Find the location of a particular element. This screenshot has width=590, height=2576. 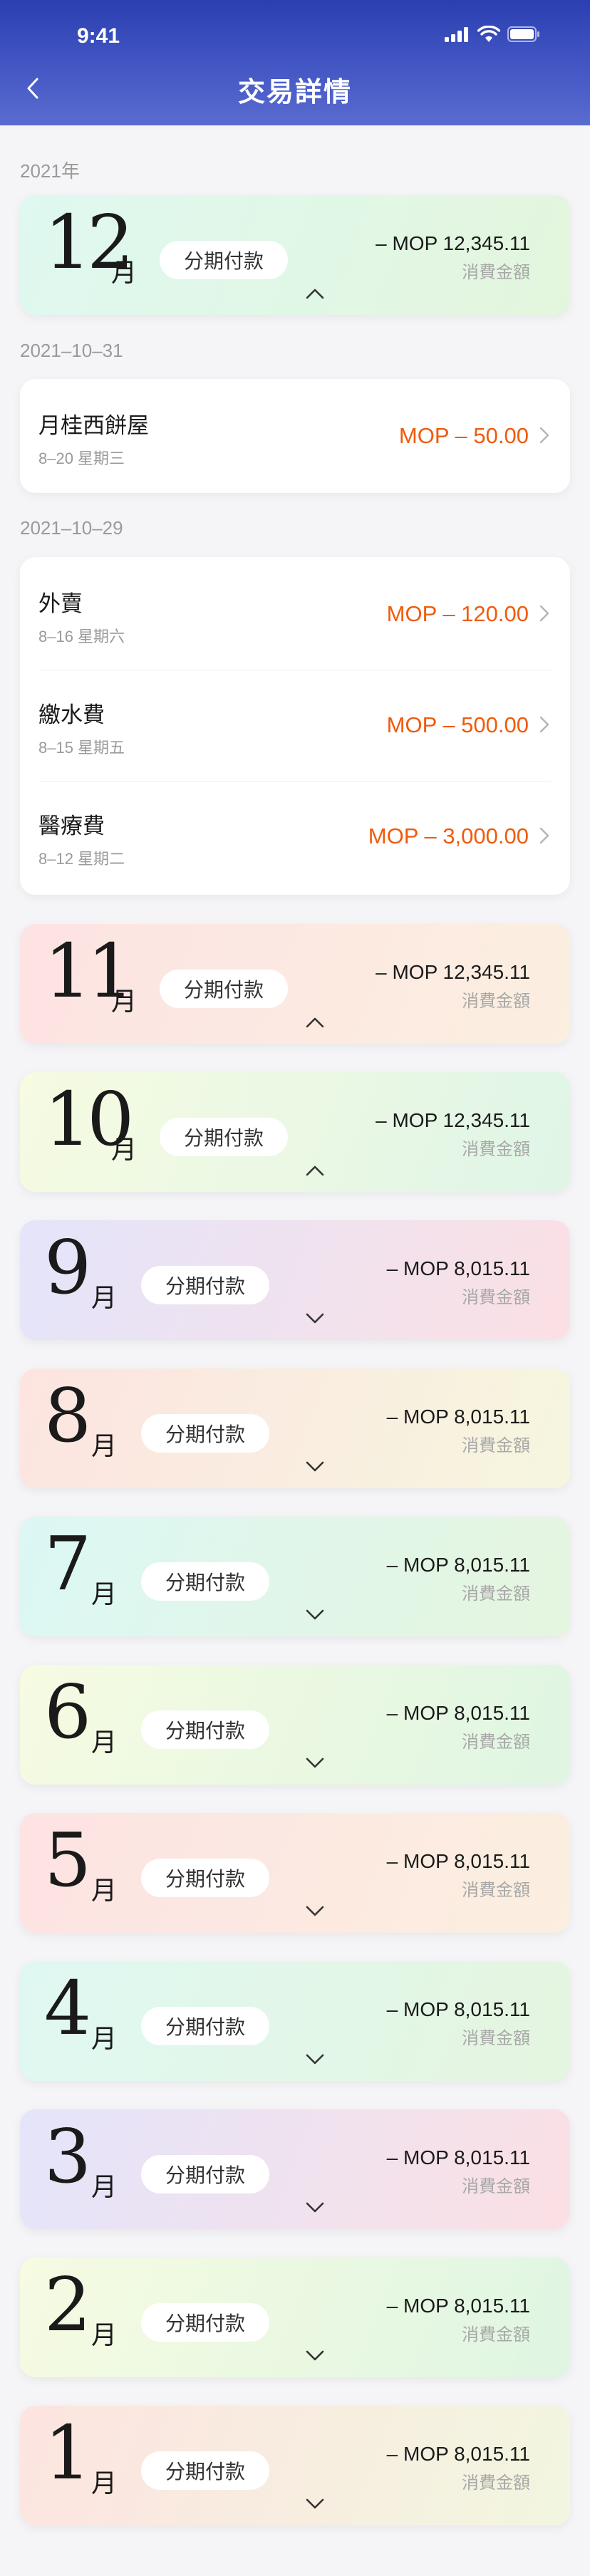

transaction-row: 月桂西餅屋 8–20 星期三 MOP – 50.00 is located at coordinates (295, 434).